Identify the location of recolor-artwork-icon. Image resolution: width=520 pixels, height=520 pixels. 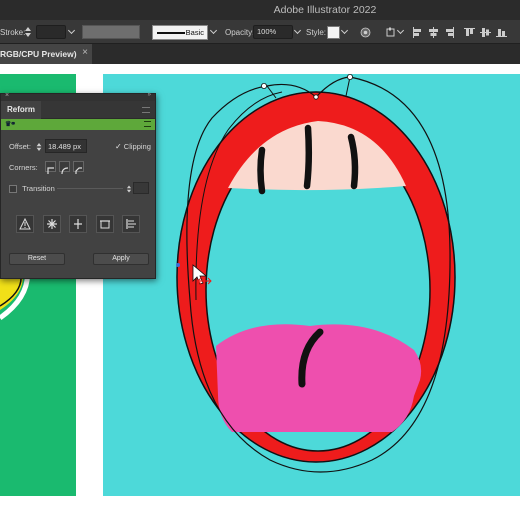
(365, 32).